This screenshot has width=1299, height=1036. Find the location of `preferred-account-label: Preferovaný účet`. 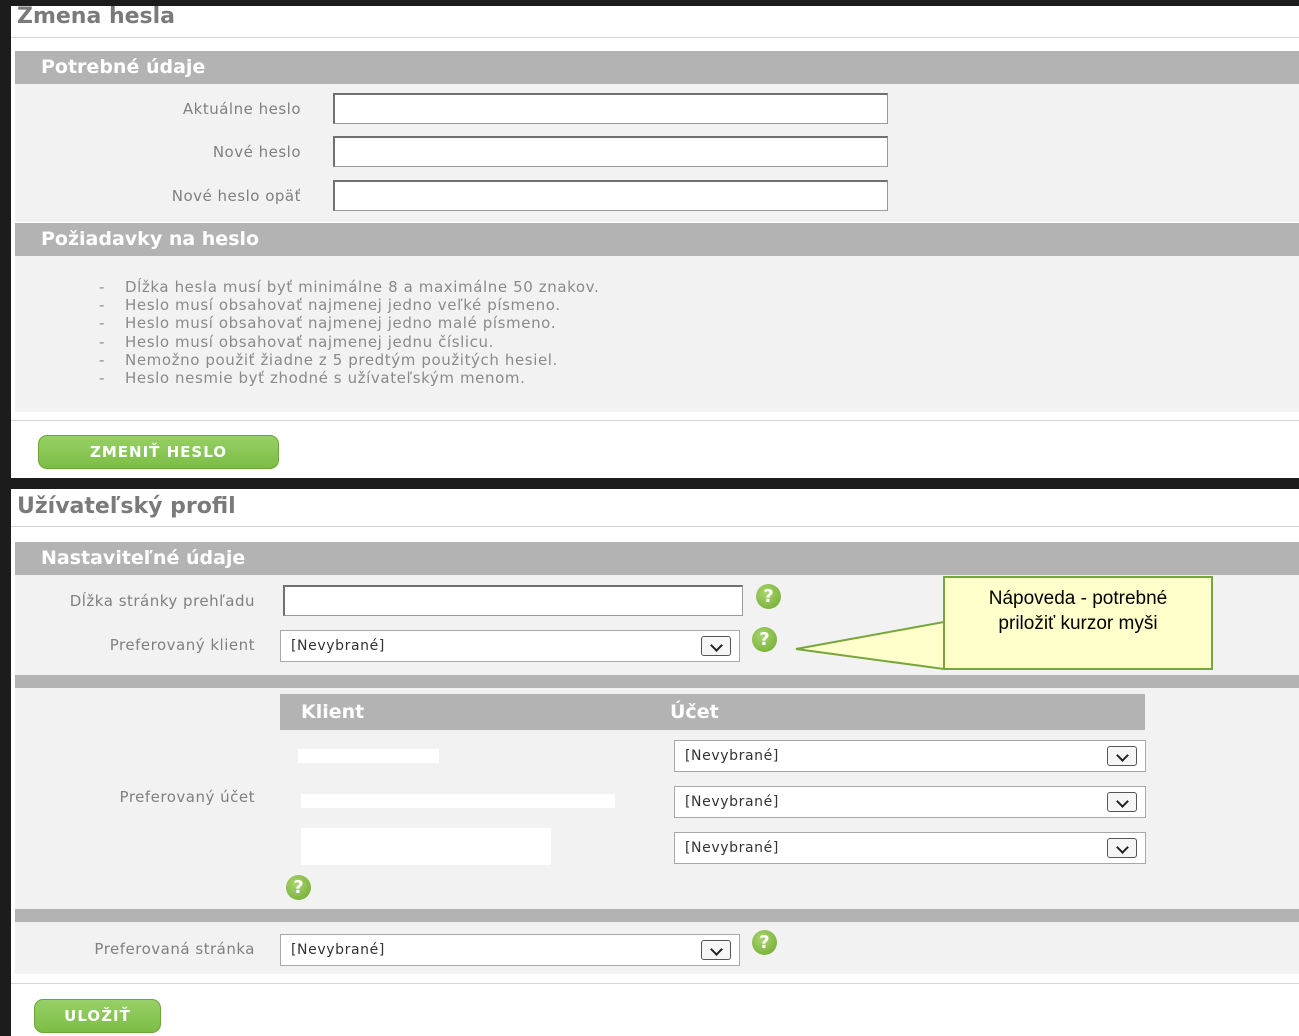

preferred-account-label: Preferovaný účet is located at coordinates (187, 797).